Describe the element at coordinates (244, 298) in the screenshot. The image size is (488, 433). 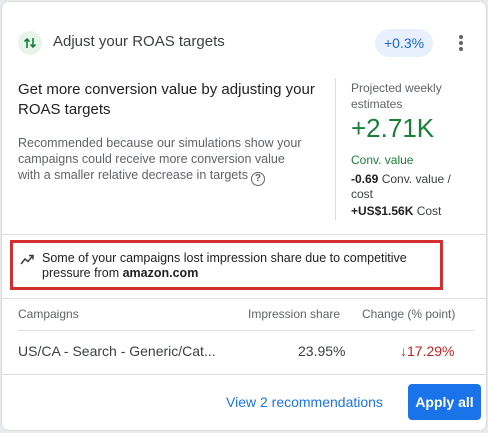
I see `table-top-divider` at that location.